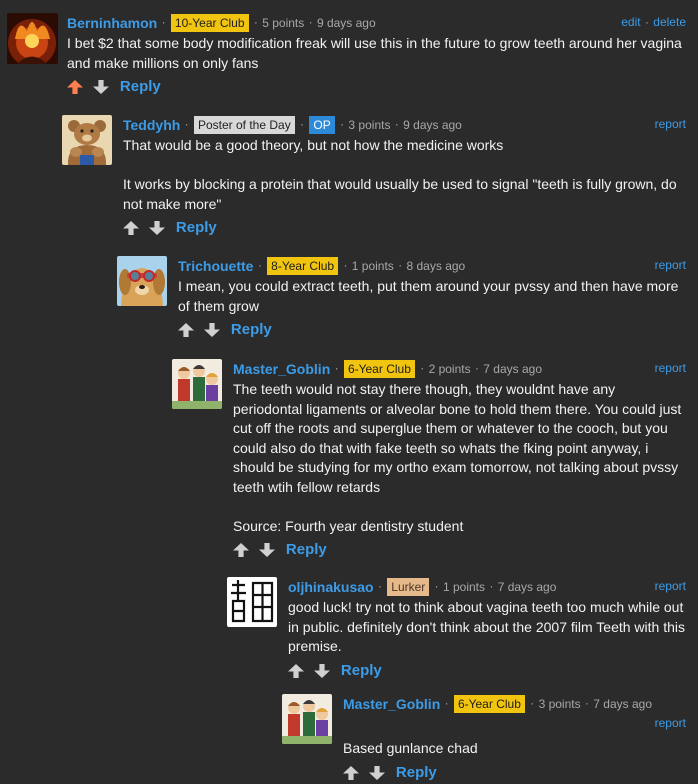  I want to click on comment-text: Based gunlance chad, so click(410, 748).